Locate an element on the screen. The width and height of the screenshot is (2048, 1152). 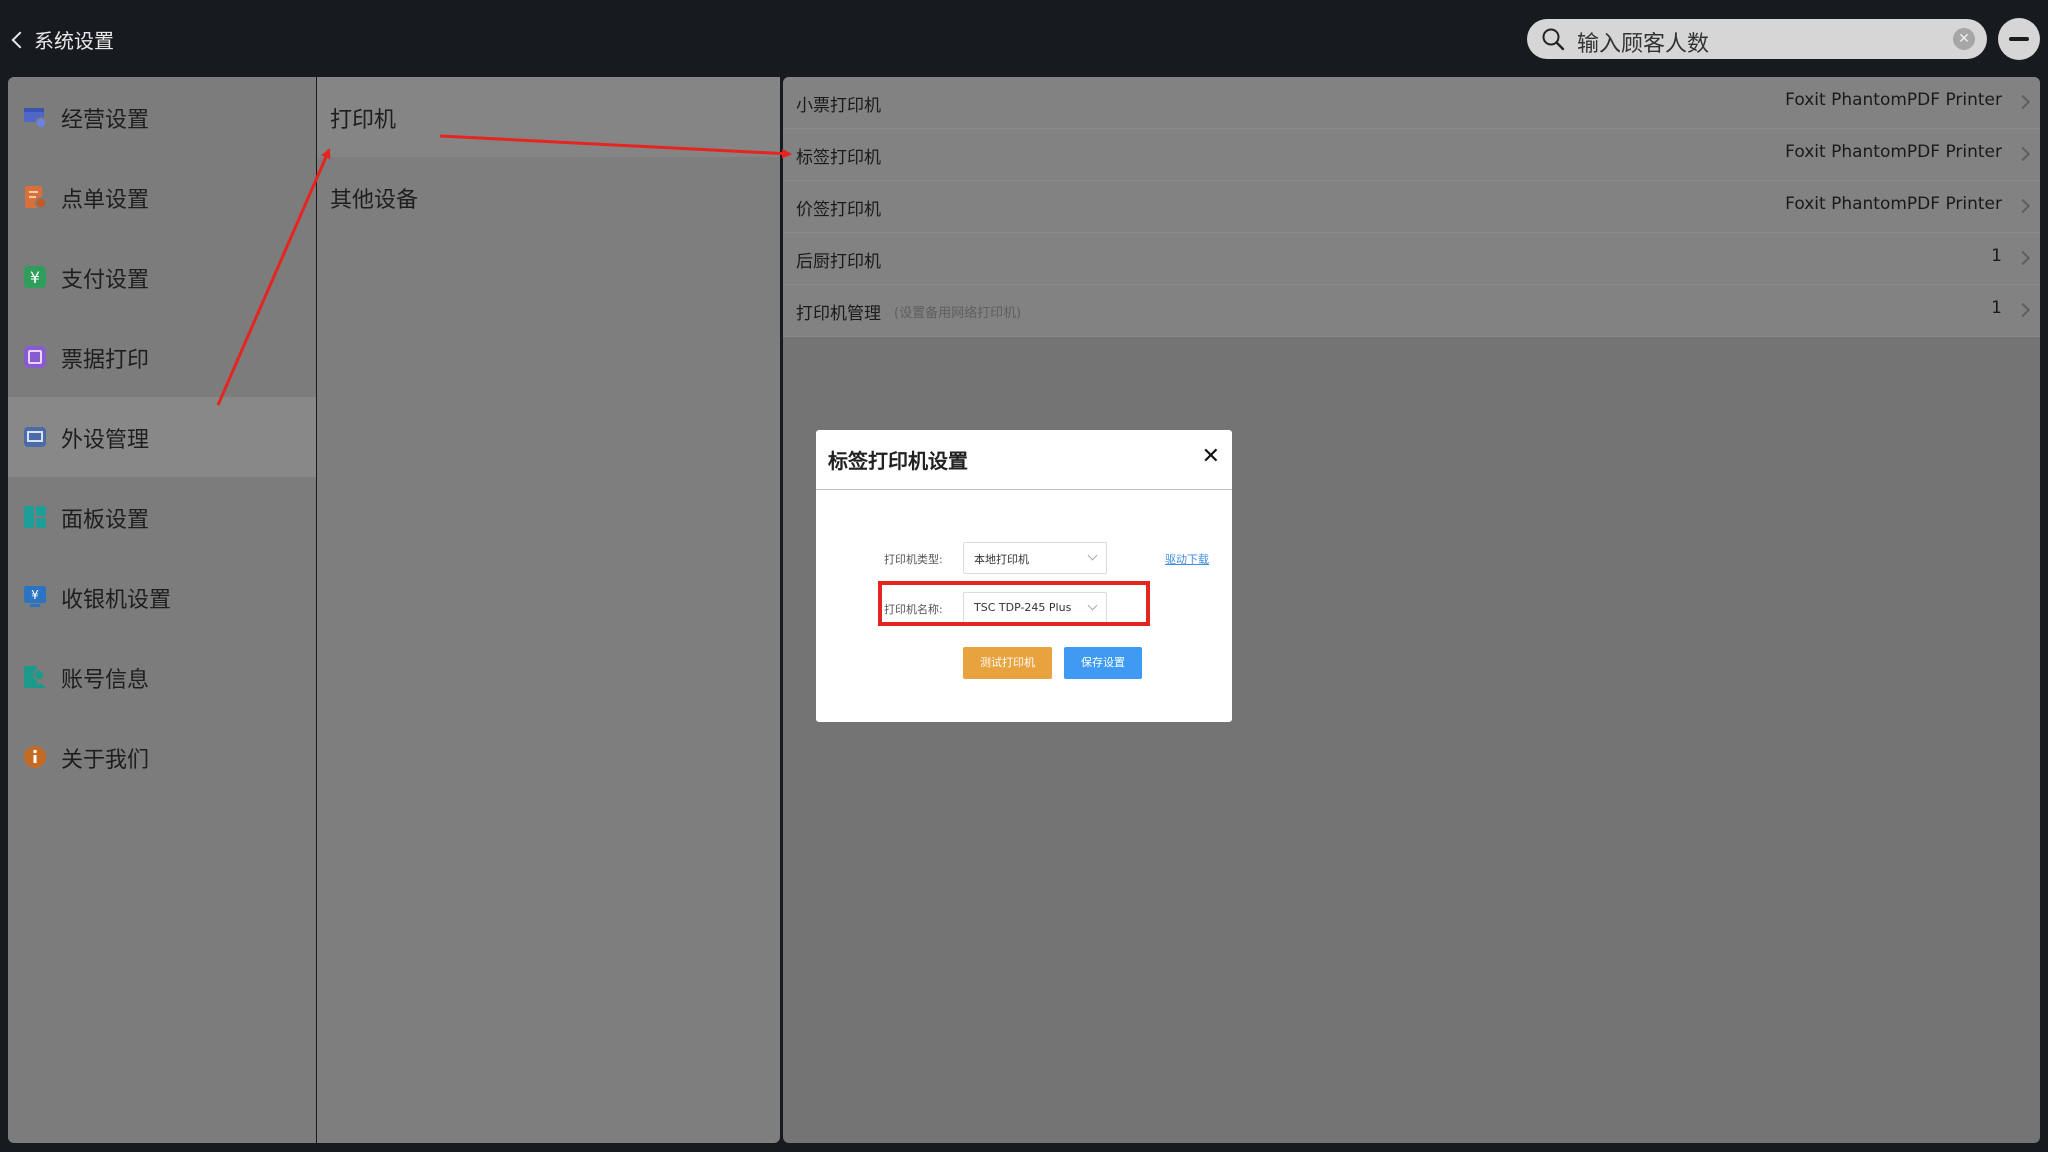
back-label: 系统设置 is located at coordinates (74, 40).